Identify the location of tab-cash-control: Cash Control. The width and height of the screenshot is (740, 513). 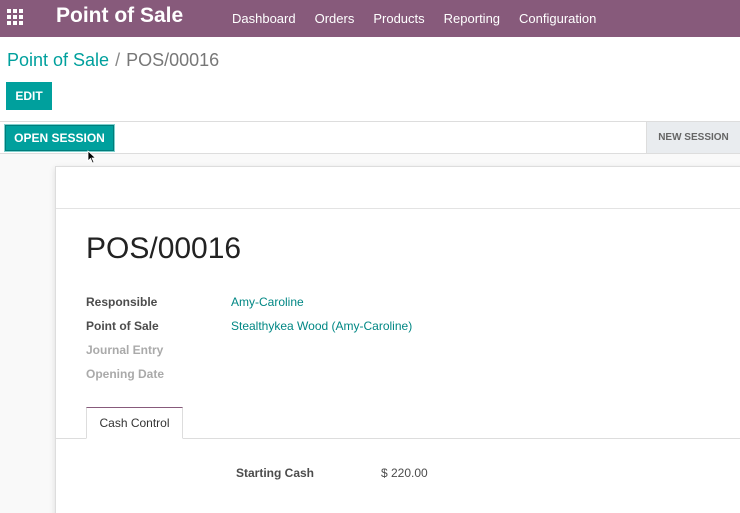
(134, 423).